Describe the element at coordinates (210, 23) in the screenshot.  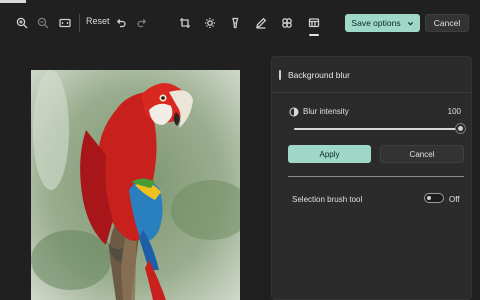
I see `brightness-icon` at that location.